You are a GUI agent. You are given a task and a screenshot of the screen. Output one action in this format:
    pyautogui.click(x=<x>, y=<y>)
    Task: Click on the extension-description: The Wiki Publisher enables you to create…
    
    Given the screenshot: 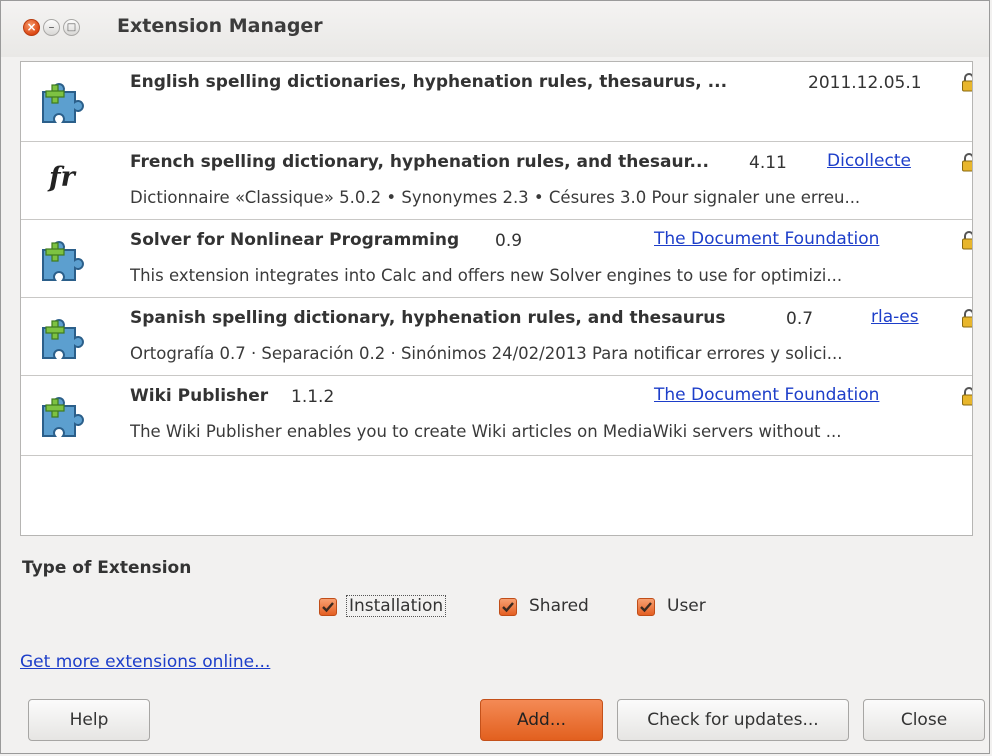 What is the action you would take?
    pyautogui.click(x=486, y=431)
    